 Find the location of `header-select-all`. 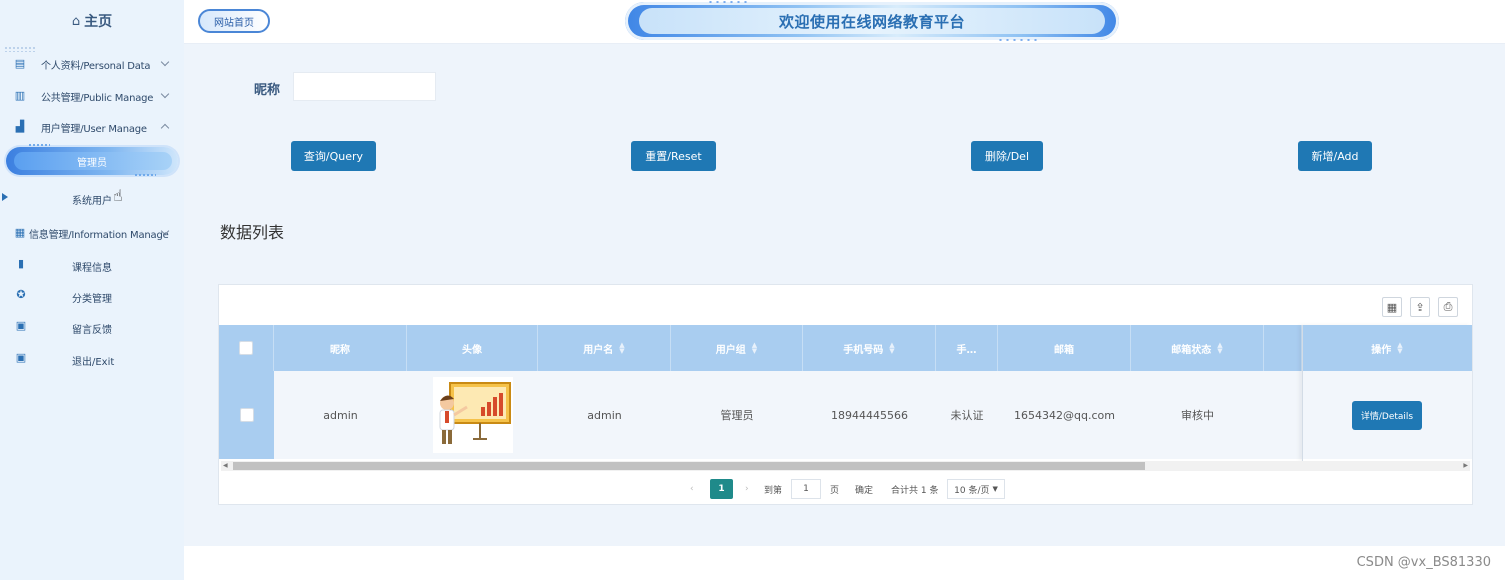

header-select-all is located at coordinates (246, 348).